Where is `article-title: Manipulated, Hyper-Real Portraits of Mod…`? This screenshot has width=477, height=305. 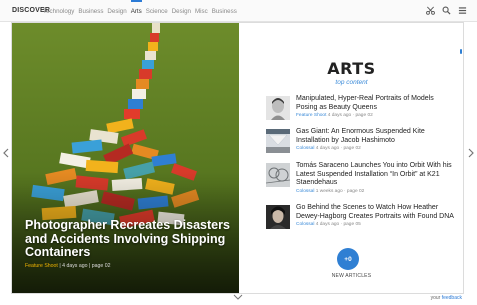 article-title: Manipulated, Hyper-Real Portraits of Mod… is located at coordinates (376, 103).